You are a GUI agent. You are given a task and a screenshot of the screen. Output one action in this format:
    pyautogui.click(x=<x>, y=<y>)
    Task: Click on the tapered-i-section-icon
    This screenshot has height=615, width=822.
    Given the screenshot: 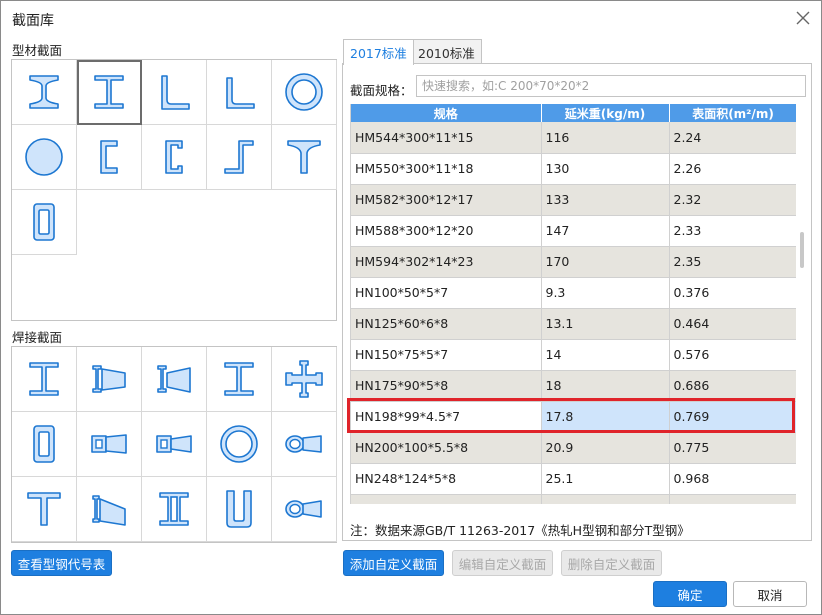 What is the action you would take?
    pyautogui.click(x=109, y=379)
    